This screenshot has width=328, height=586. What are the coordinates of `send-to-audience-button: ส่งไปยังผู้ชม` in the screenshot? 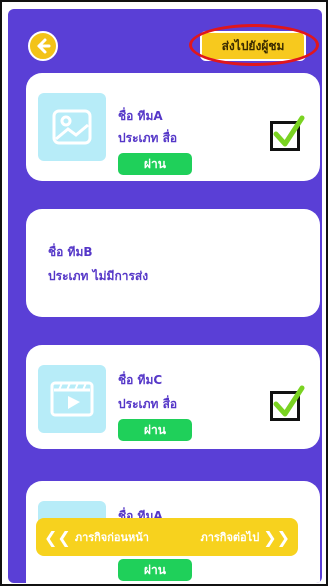 It's located at (253, 46).